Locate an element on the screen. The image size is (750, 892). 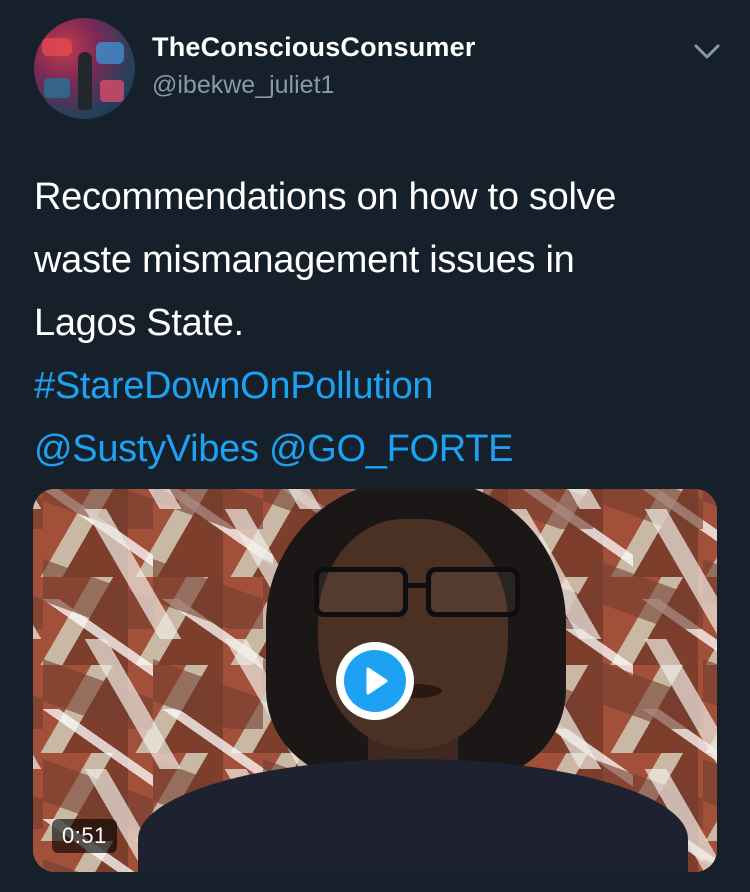
person-face is located at coordinates (413, 634).